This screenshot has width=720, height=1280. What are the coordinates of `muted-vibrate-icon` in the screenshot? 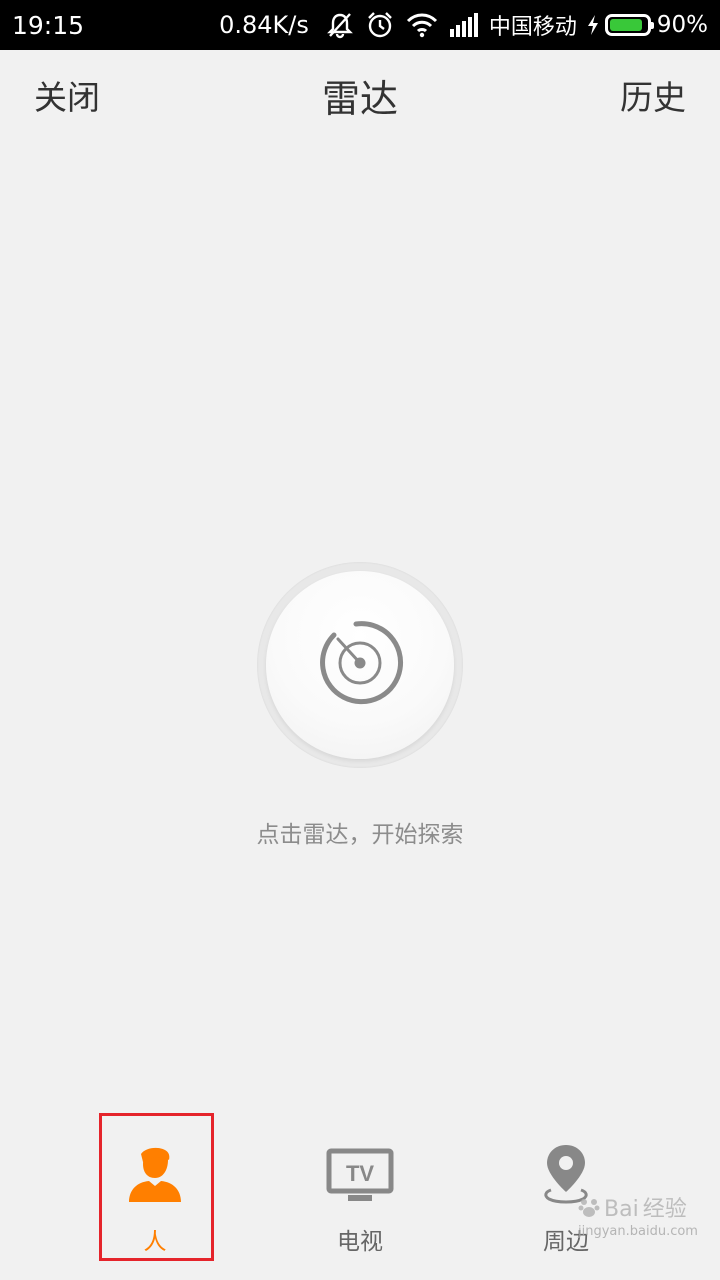 It's located at (340, 25).